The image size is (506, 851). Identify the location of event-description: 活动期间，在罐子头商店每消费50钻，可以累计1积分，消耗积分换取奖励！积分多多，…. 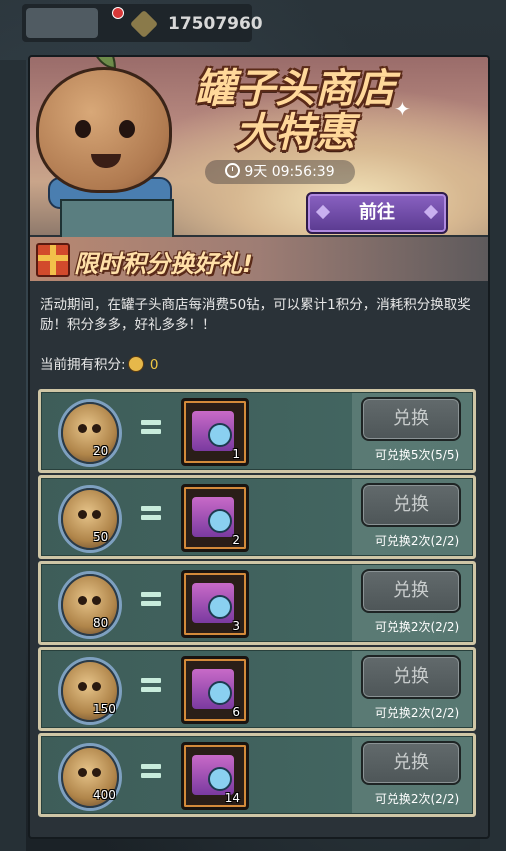
(255, 315).